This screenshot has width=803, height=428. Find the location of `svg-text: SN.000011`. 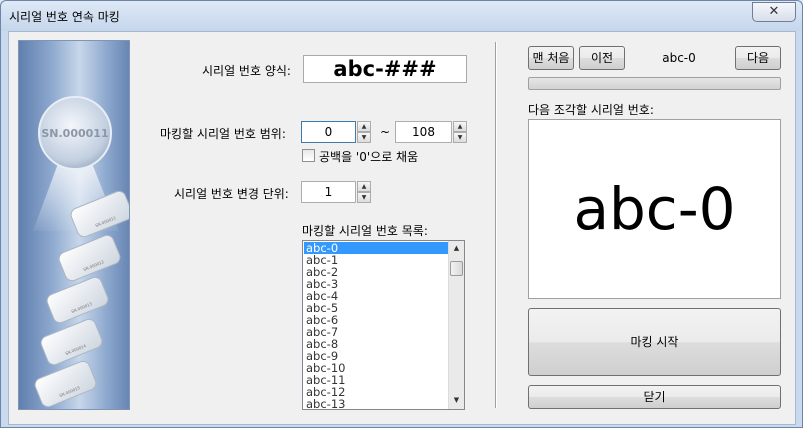

svg-text: SN.000011 is located at coordinates (74, 133).